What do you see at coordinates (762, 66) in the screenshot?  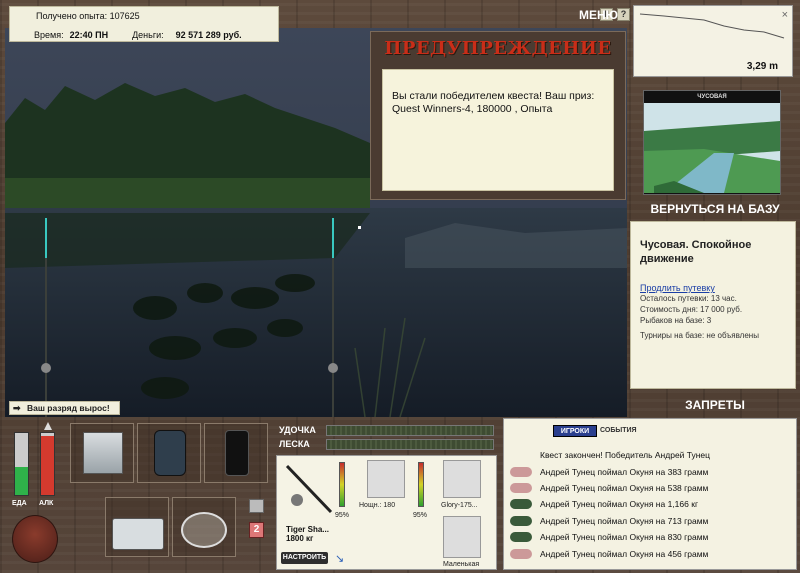 I see `depth-value: 3,29 m` at bounding box center [762, 66].